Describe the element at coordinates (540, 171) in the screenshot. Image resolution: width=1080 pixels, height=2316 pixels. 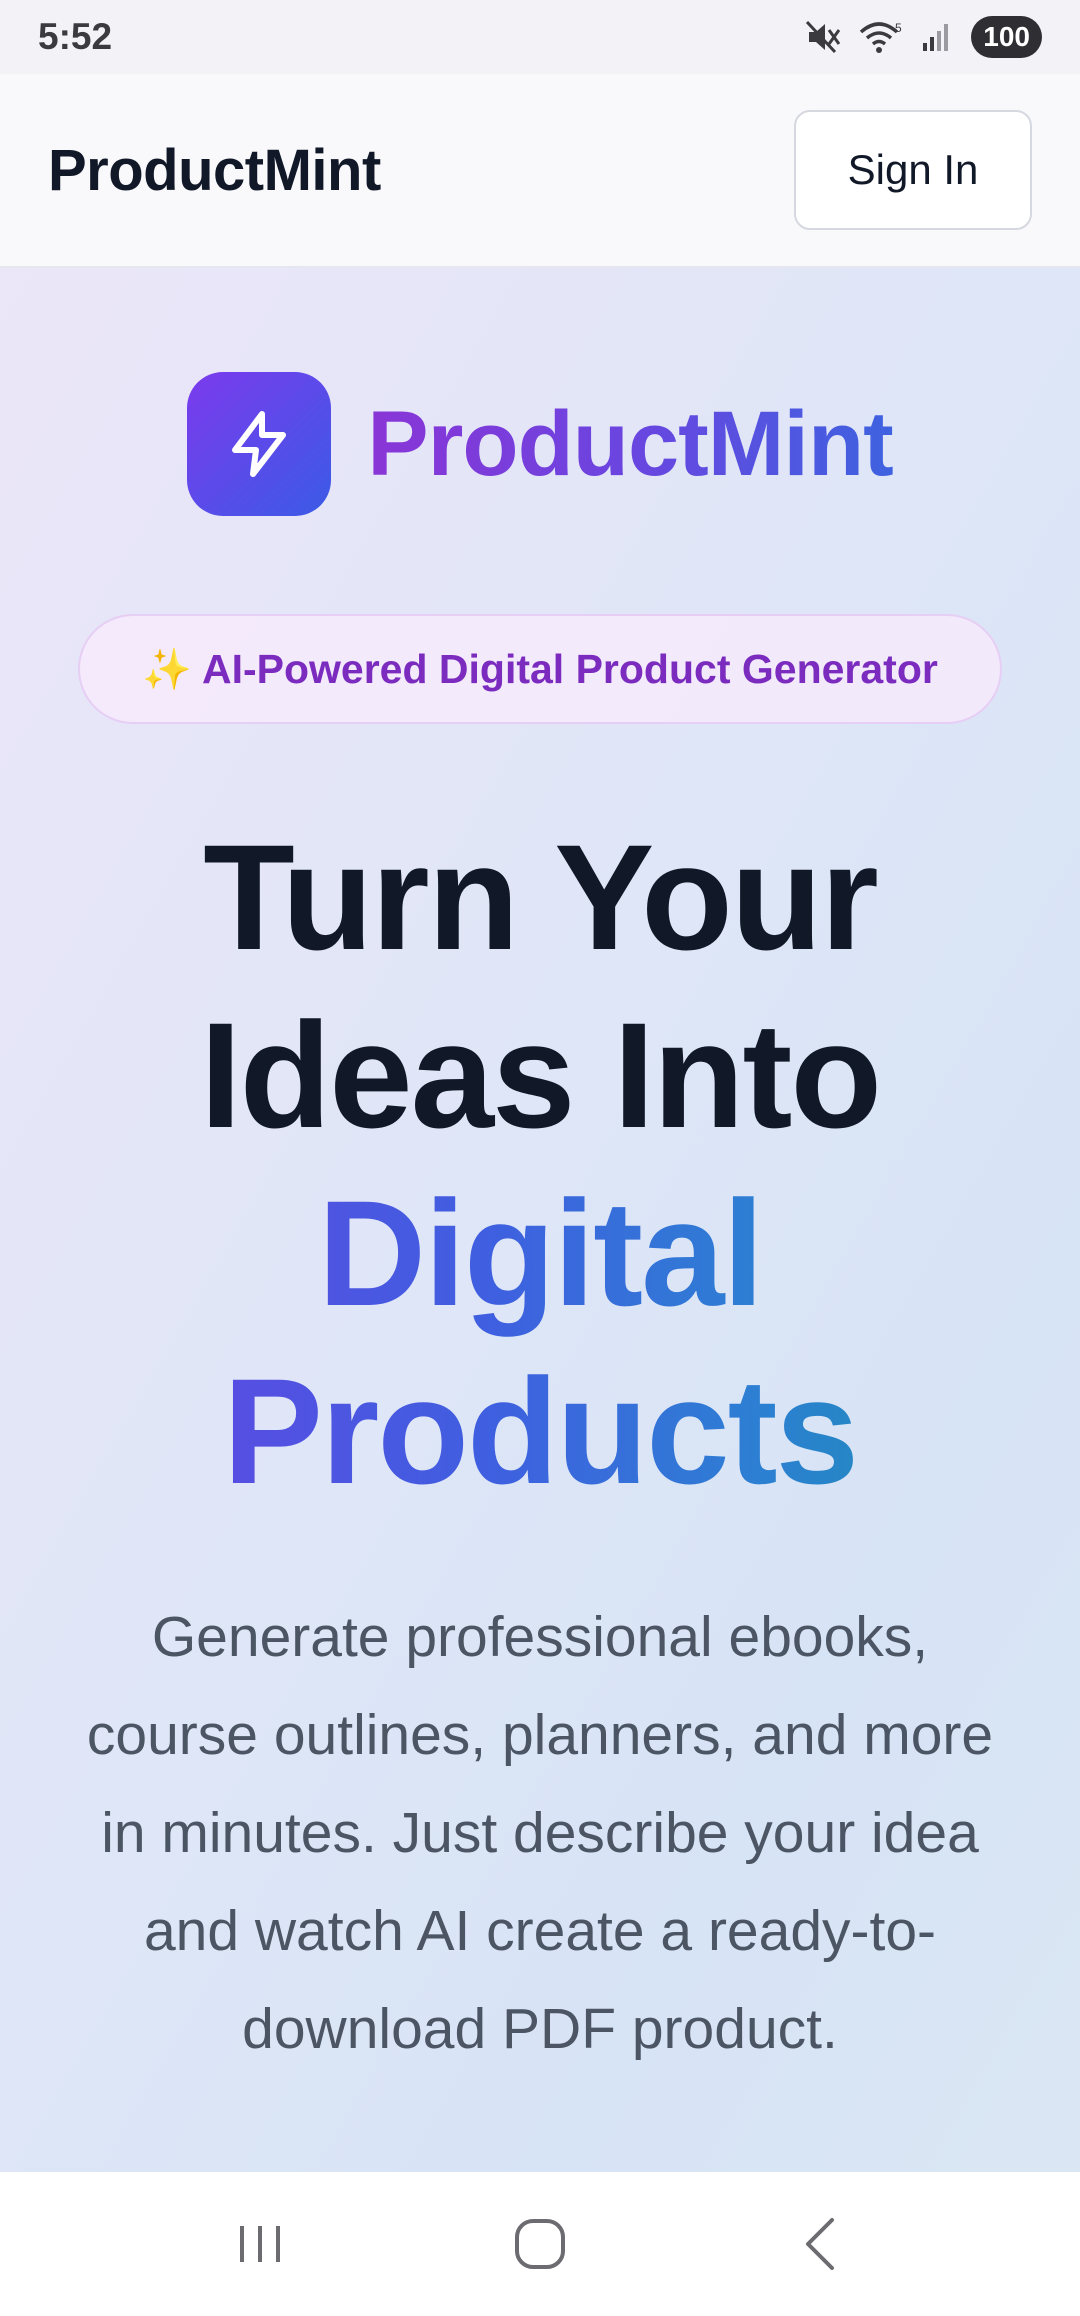
I see `app-header: ProductMint Sign In` at that location.